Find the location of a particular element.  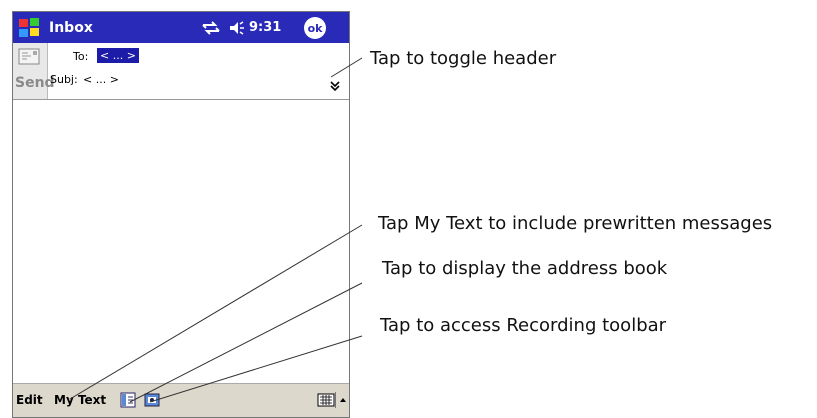

to-label: To: is located at coordinates (81, 56).